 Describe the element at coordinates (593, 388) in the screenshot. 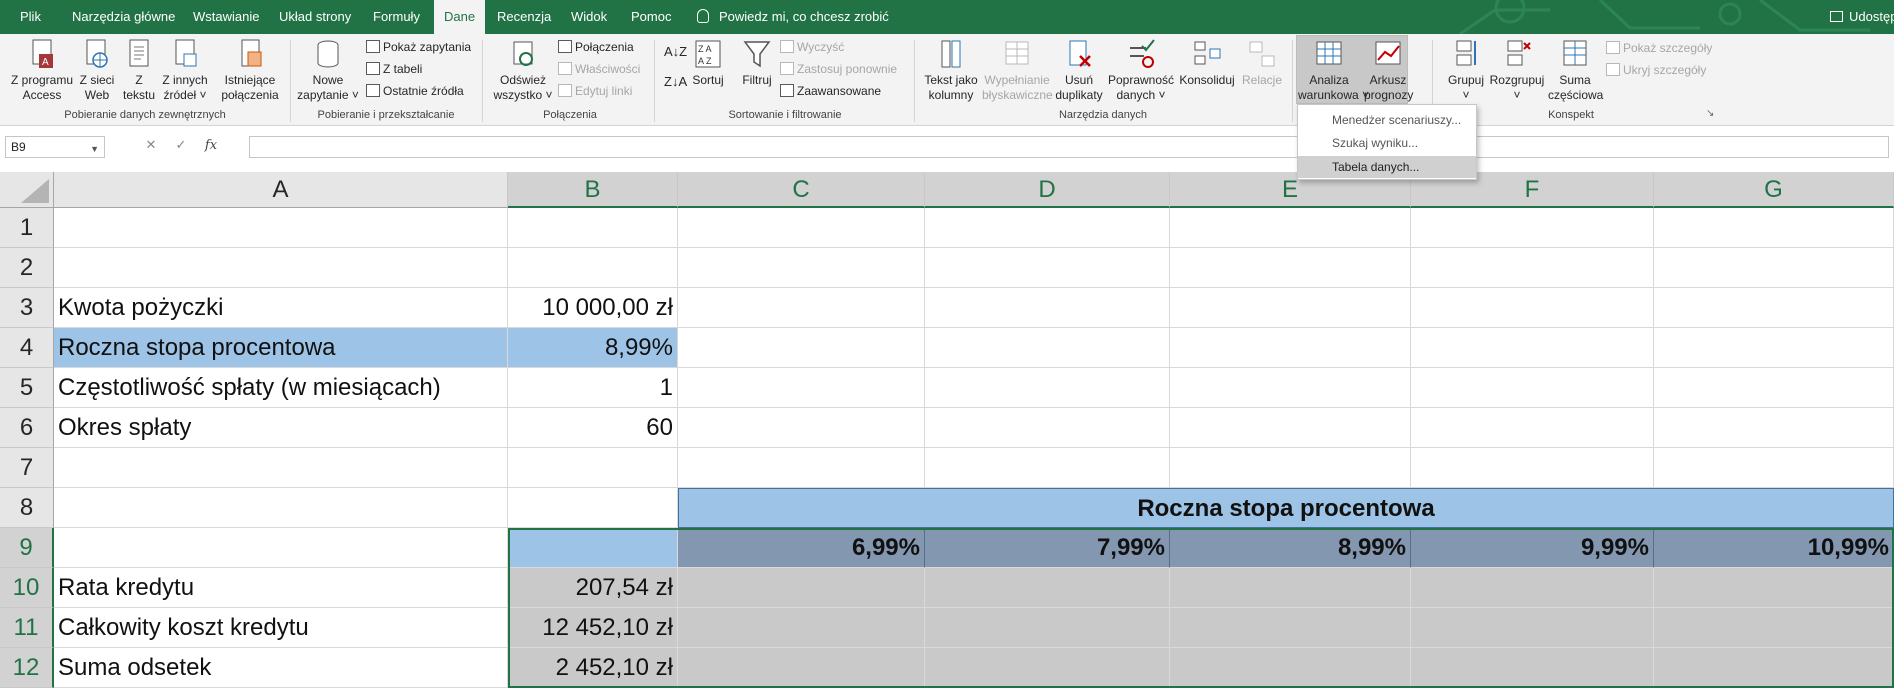

I see `cell-b5: 1` at that location.